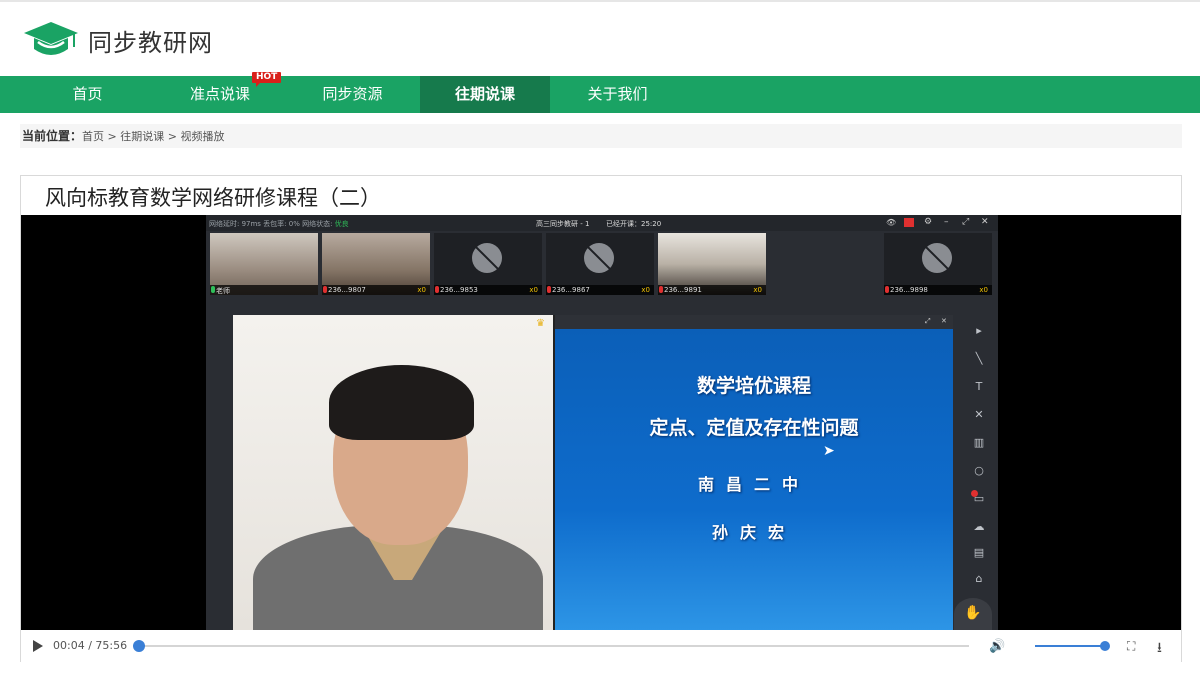 This screenshot has width=1200, height=695. What do you see at coordinates (352, 94) in the screenshot?
I see `nav-item-sync-resources: 同步资源` at bounding box center [352, 94].